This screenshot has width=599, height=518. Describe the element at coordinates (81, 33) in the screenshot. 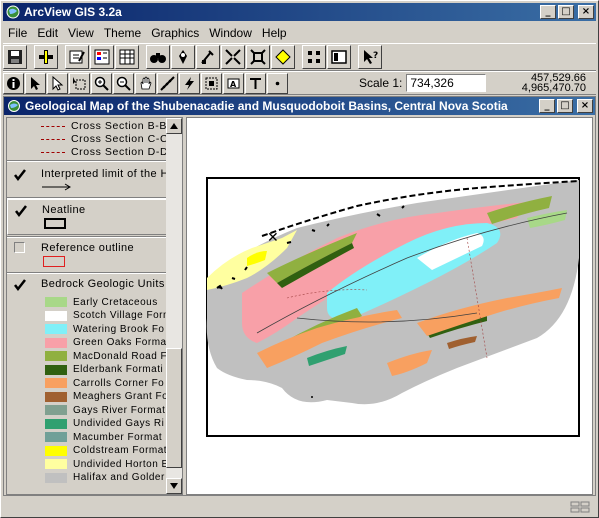

I see `menu-view: View` at that location.